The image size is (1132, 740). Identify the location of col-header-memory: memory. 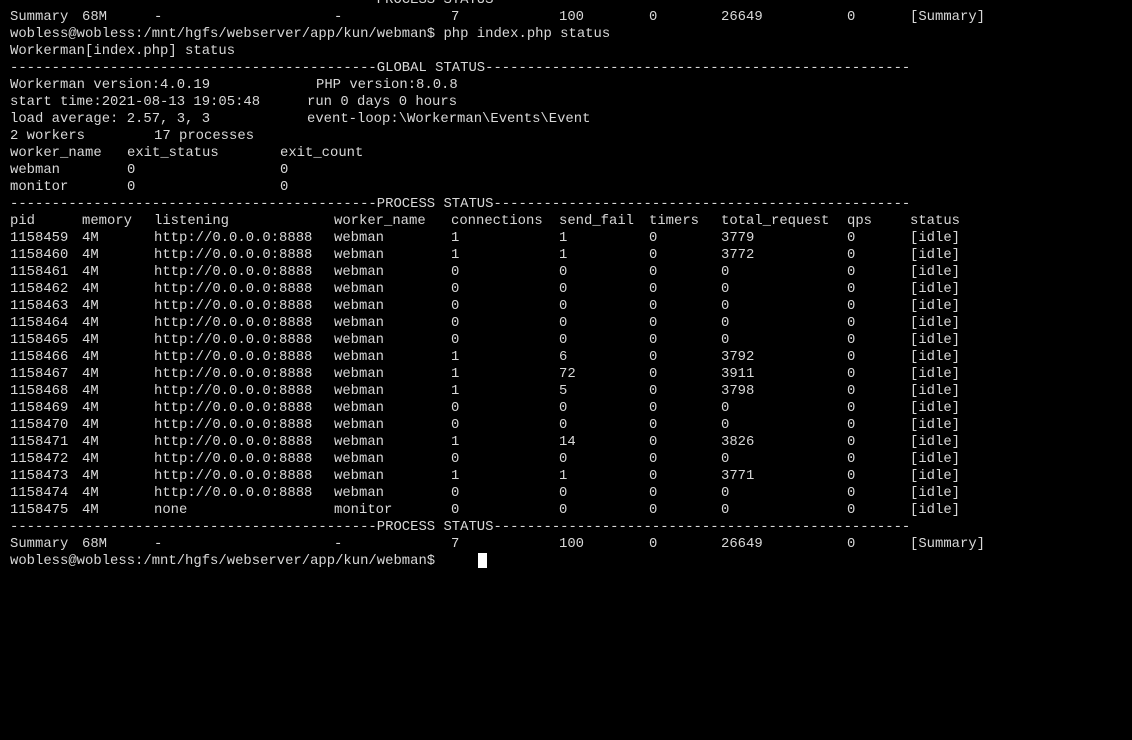
(107, 221).